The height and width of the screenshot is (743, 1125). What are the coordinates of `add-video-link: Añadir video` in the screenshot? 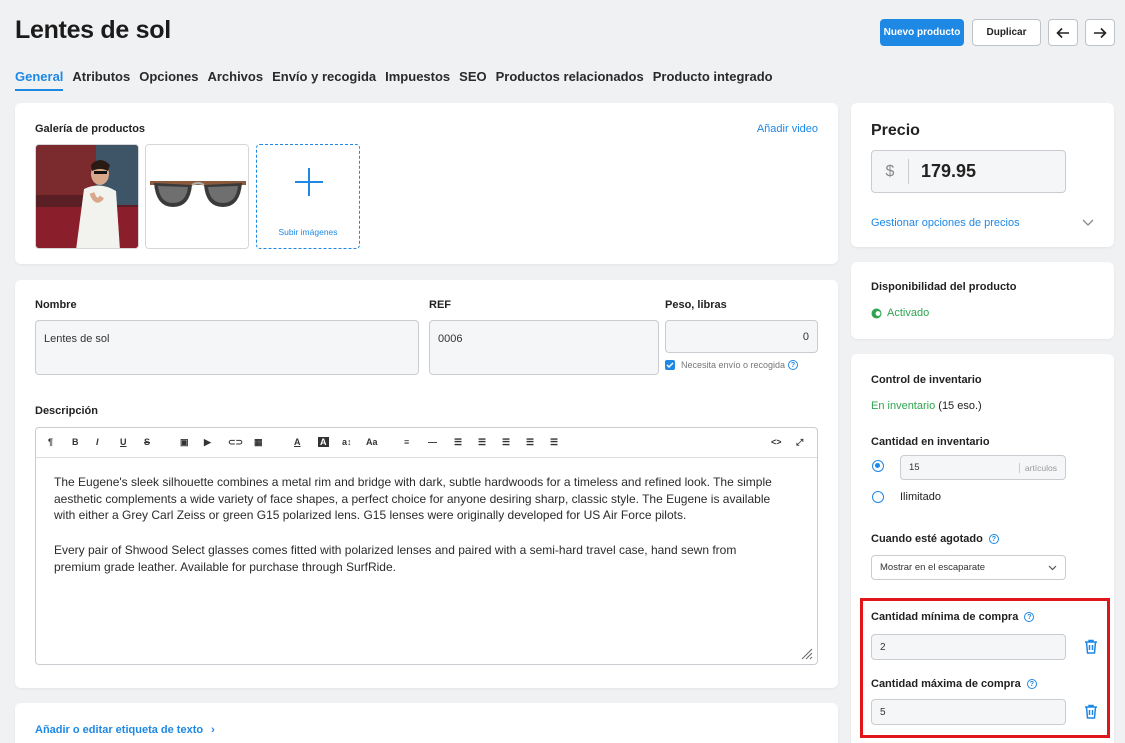 It's located at (787, 129).